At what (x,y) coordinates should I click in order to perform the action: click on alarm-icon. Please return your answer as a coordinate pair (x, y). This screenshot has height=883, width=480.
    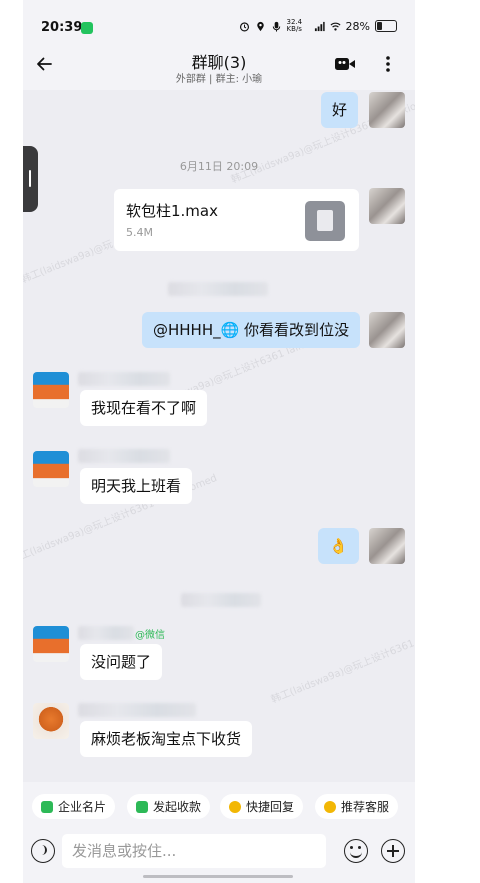
    Looking at the image, I should click on (244, 26).